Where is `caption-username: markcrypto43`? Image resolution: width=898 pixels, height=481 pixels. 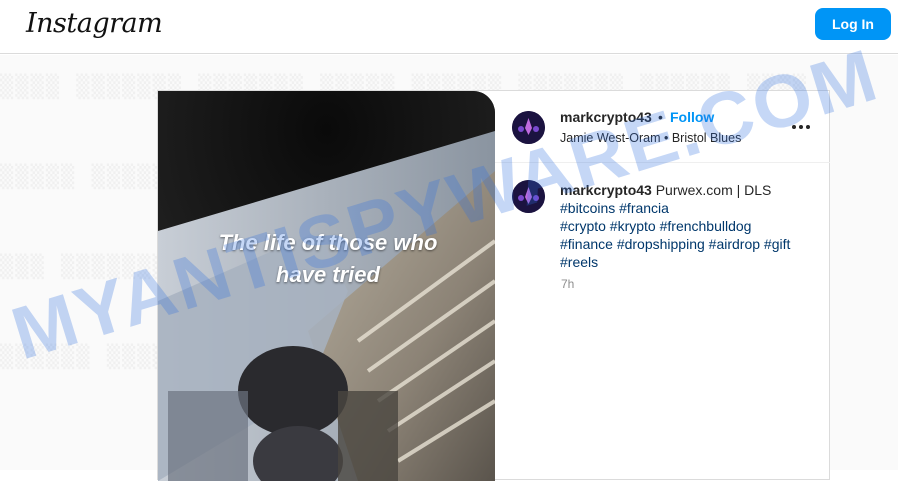 caption-username: markcrypto43 is located at coordinates (606, 190).